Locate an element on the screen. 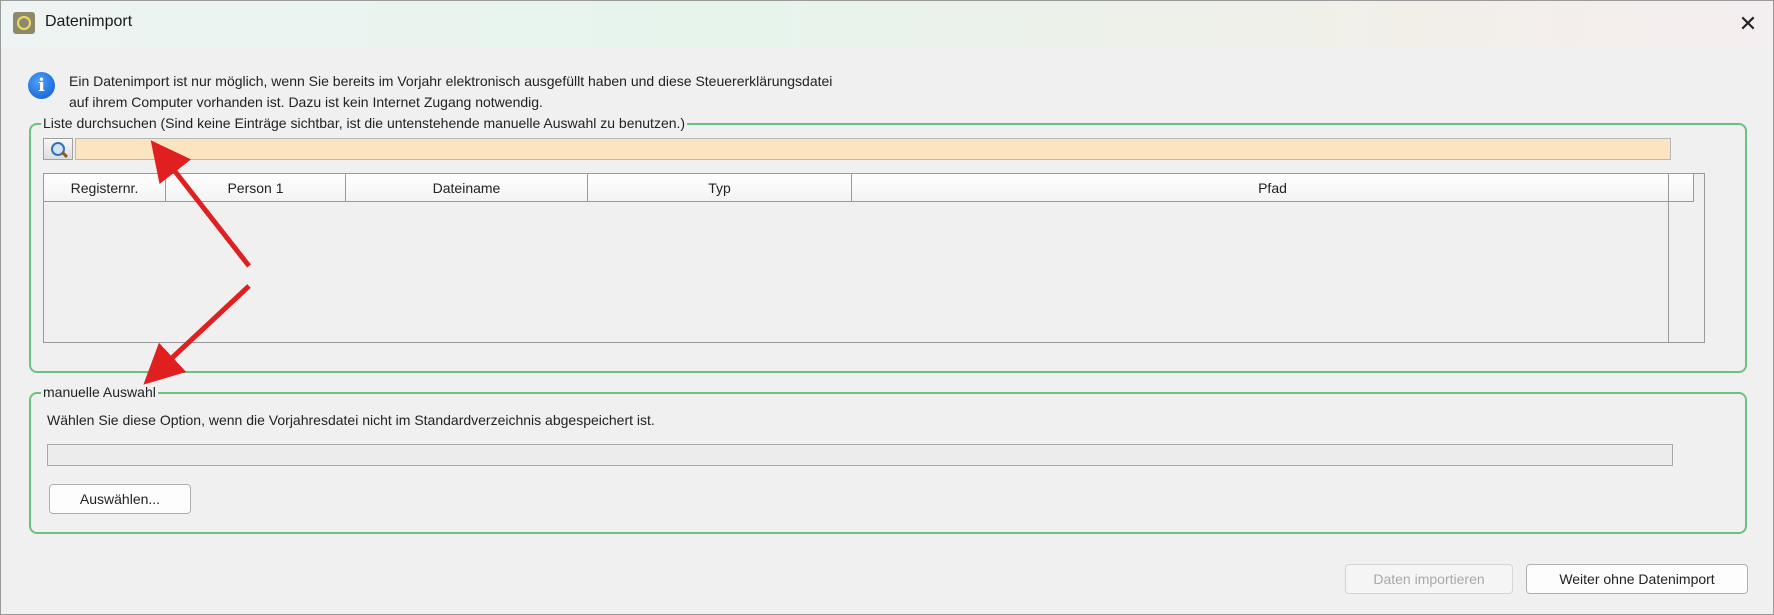 This screenshot has height=615, width=1774. search-input is located at coordinates (873, 149).